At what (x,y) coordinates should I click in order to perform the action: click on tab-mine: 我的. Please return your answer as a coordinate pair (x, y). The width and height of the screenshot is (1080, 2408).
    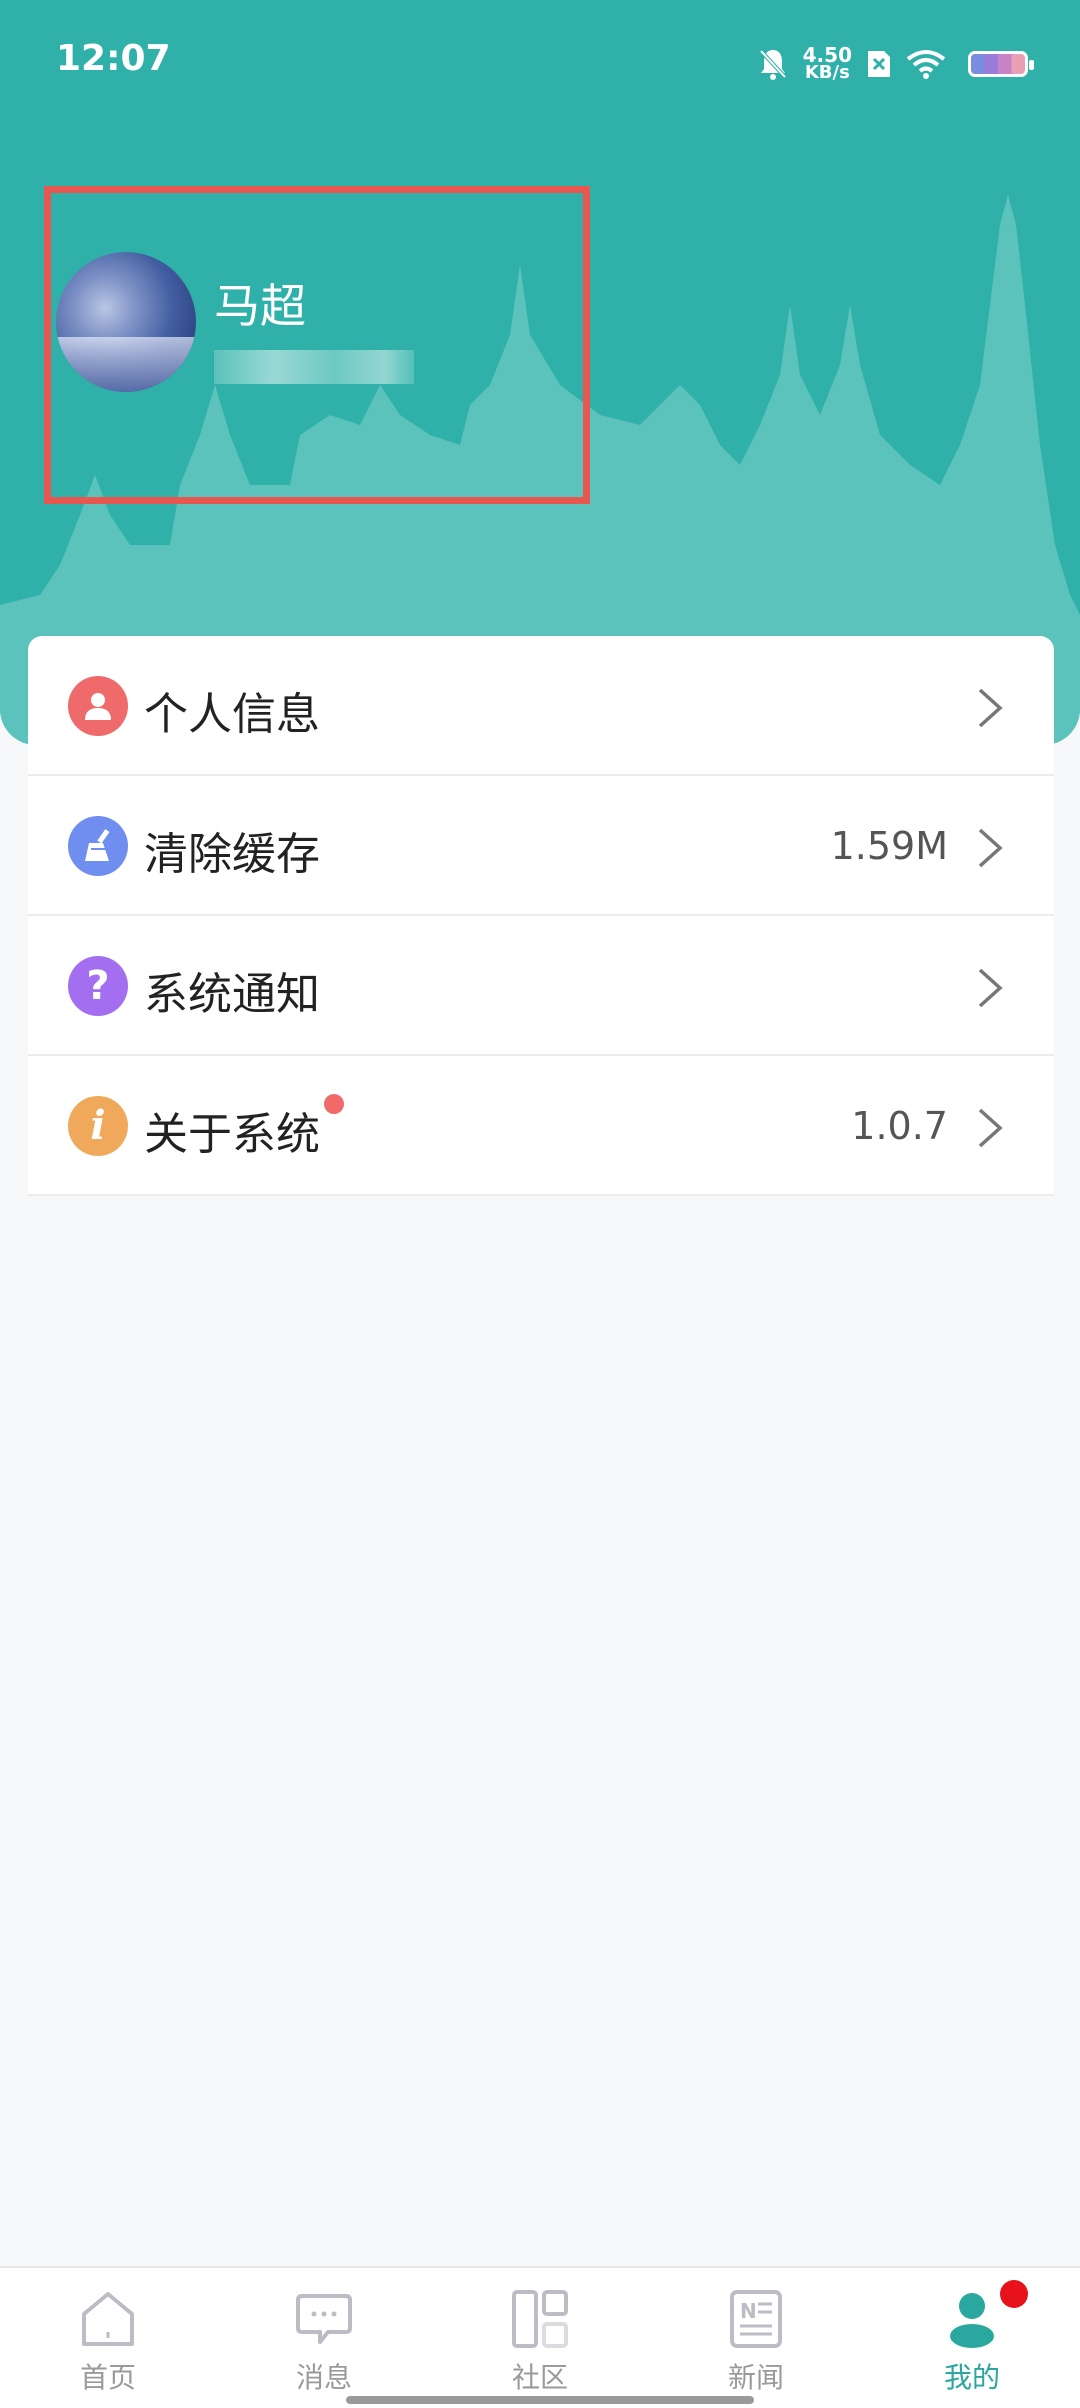
    Looking at the image, I should click on (972, 2338).